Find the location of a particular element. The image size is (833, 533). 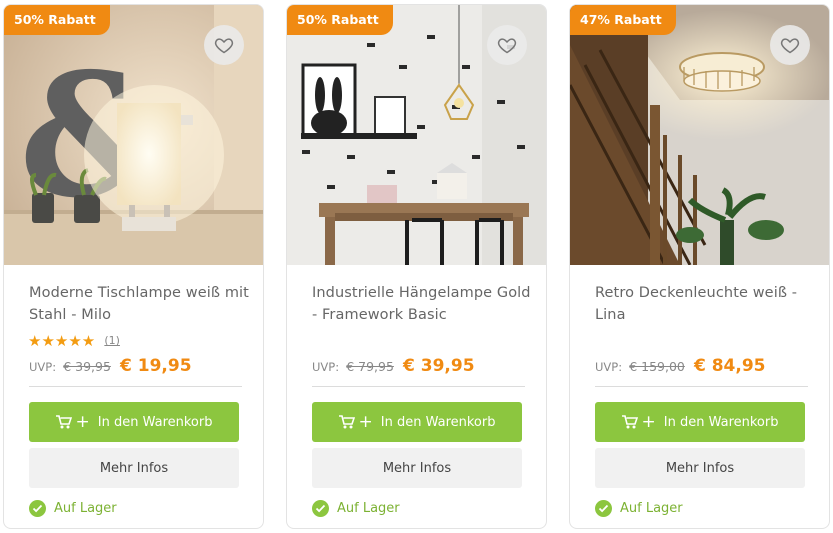

price-row: UVP: € 39,95 € 19,95 is located at coordinates (110, 369).